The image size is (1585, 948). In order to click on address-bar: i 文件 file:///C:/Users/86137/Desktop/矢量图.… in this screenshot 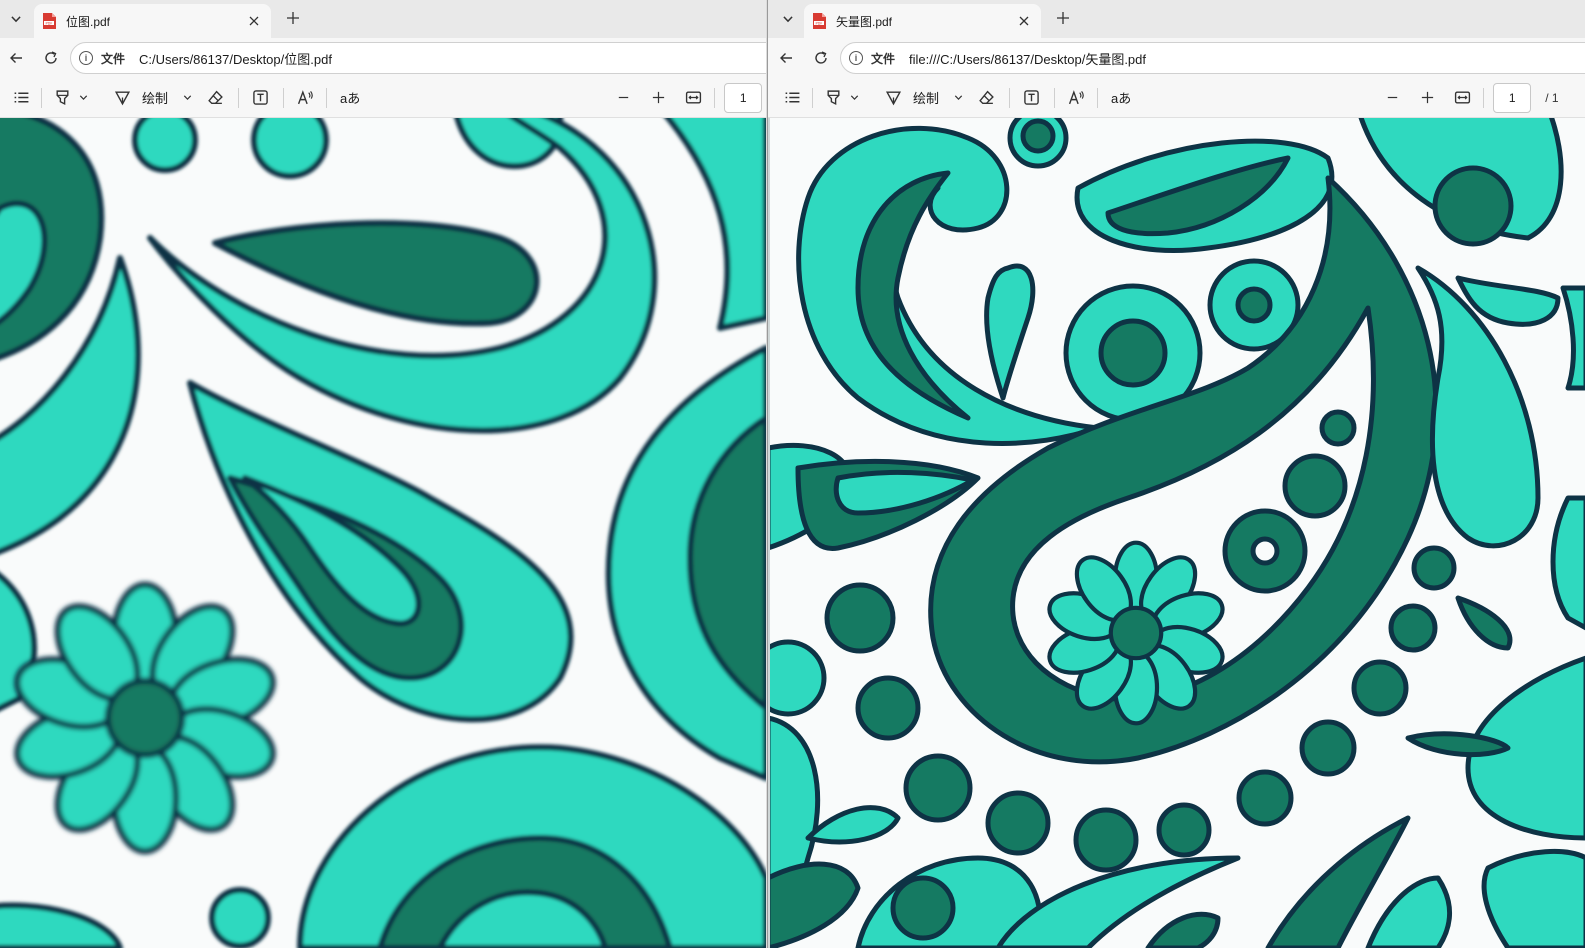, I will do `click(1176, 58)`.